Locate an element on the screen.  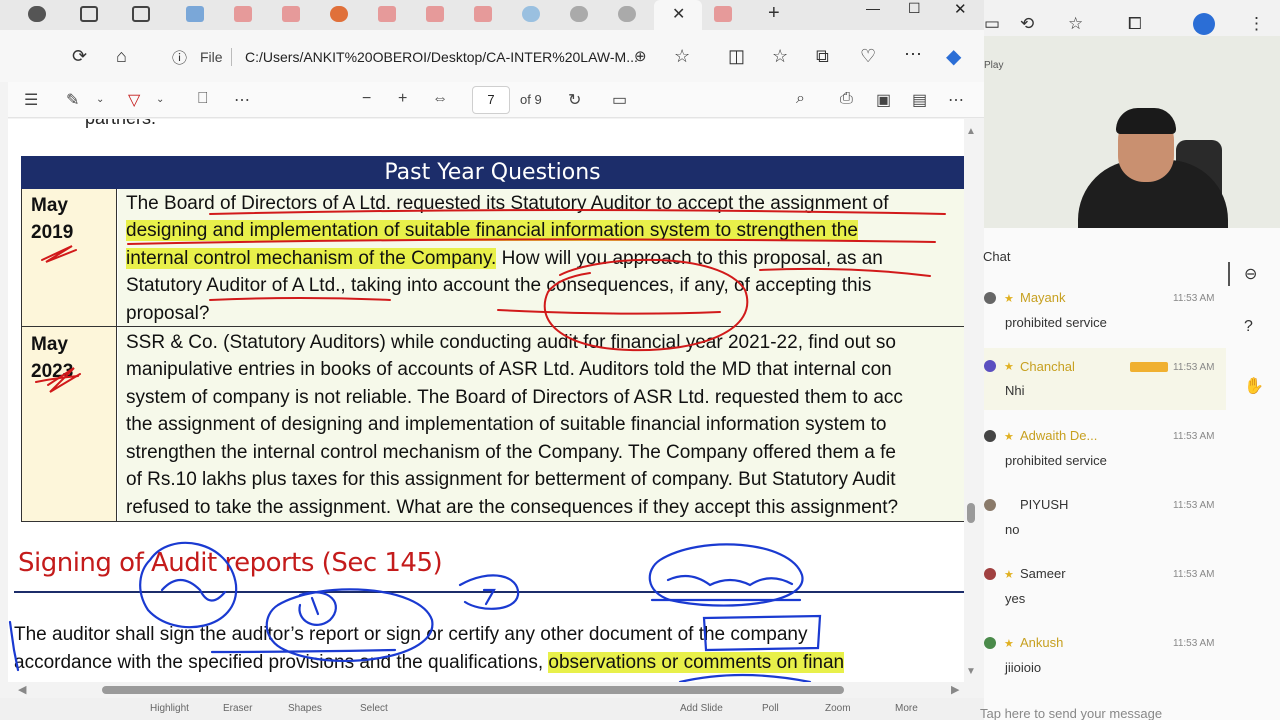
fit-width-icon: ⇔ is located at coordinates (440, 99).